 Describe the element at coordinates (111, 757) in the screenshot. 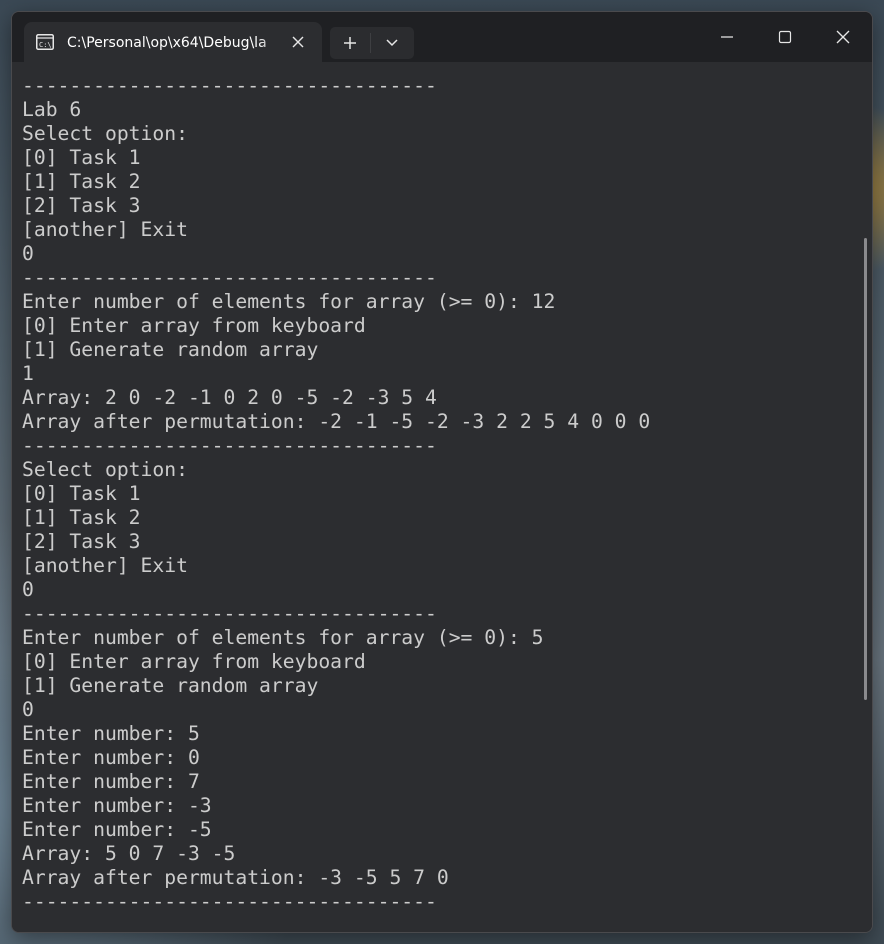

I see `terminal-line: Enter number: 0` at that location.